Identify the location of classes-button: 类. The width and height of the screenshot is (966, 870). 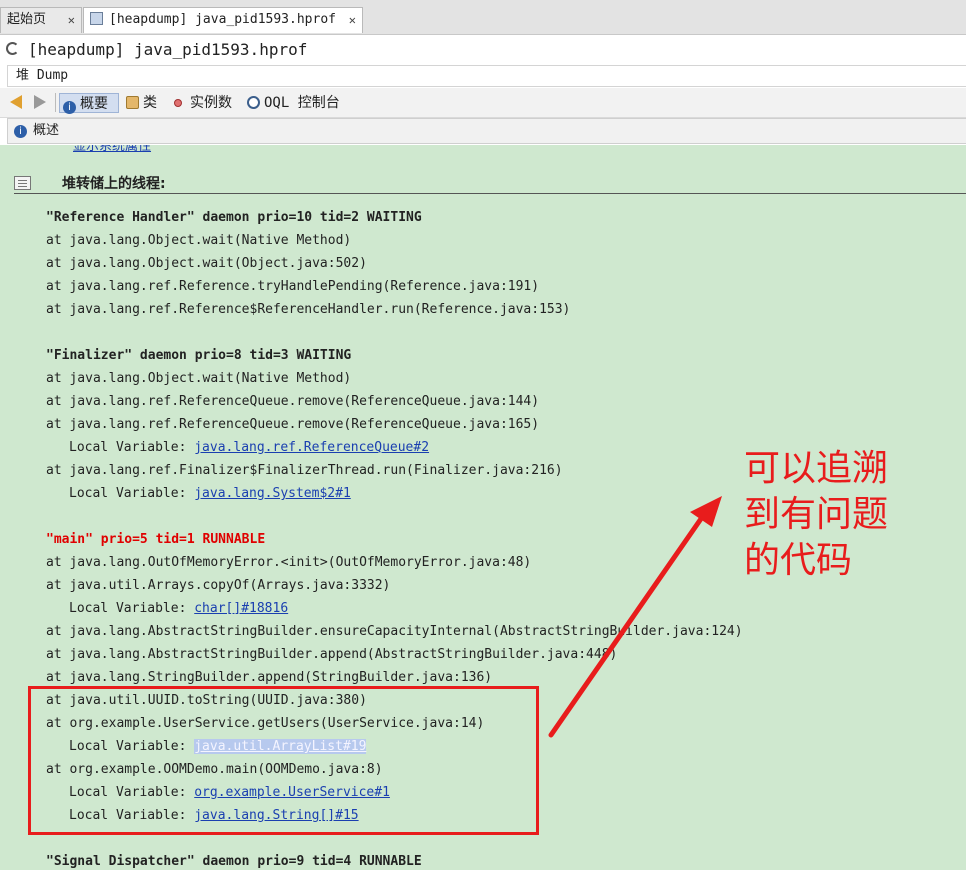
(141, 103).